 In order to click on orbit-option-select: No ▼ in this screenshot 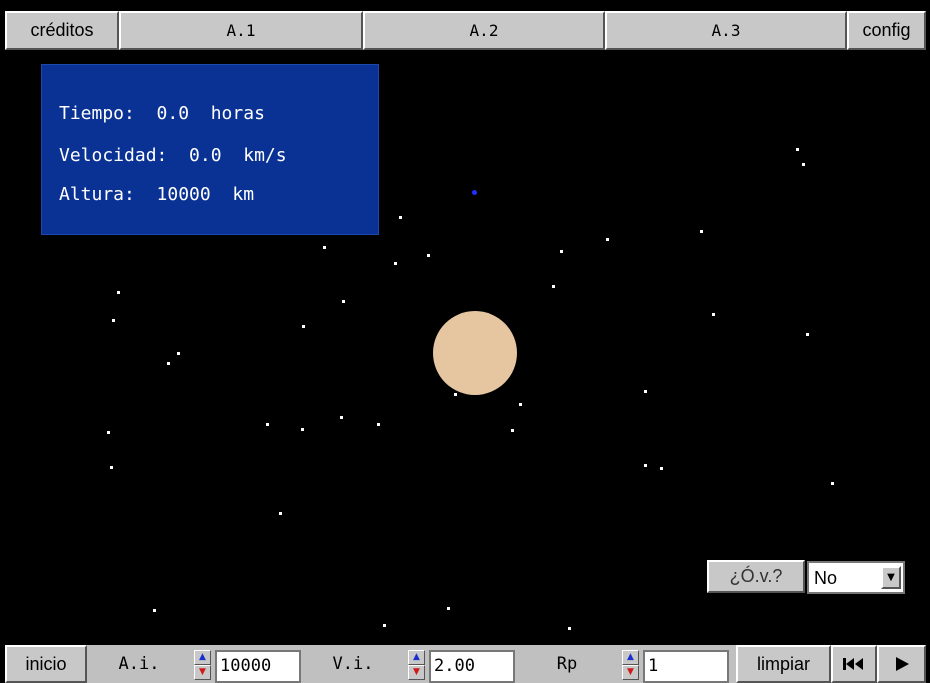, I will do `click(856, 577)`.